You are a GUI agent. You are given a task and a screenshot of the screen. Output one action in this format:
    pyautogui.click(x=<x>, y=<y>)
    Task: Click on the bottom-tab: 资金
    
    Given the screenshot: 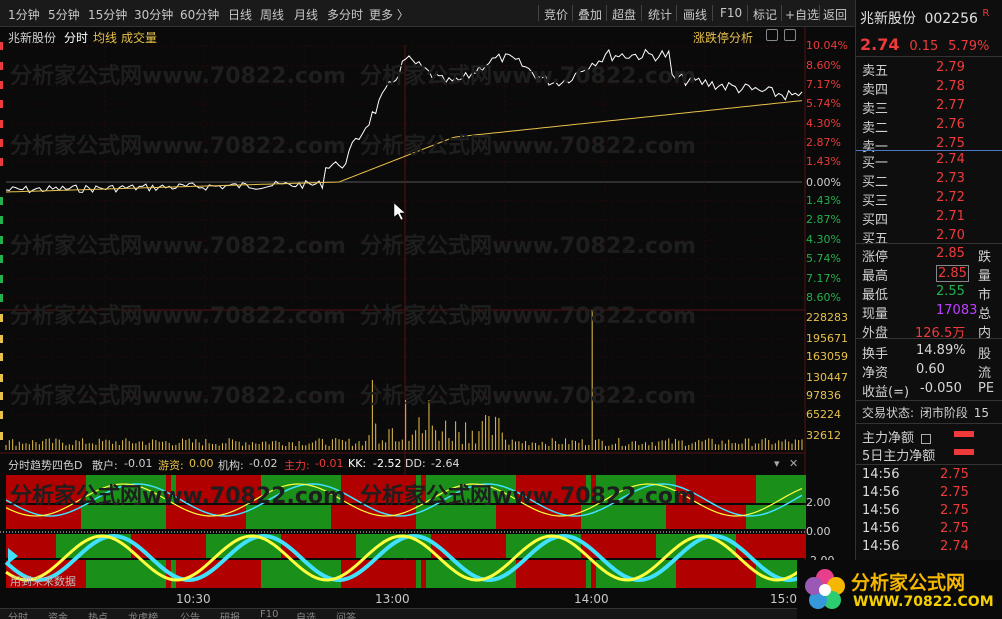 What is the action you would take?
    pyautogui.click(x=58, y=614)
    